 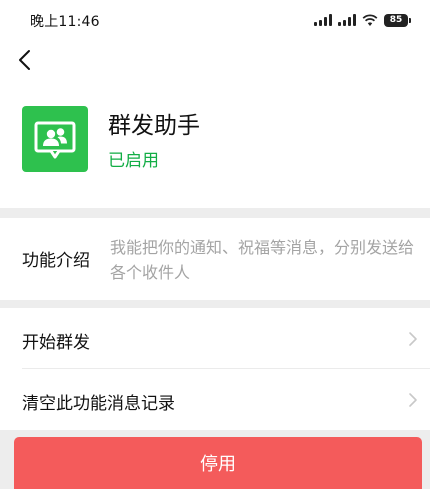 I want to click on intro-label: 功能介绍, so click(x=56, y=261).